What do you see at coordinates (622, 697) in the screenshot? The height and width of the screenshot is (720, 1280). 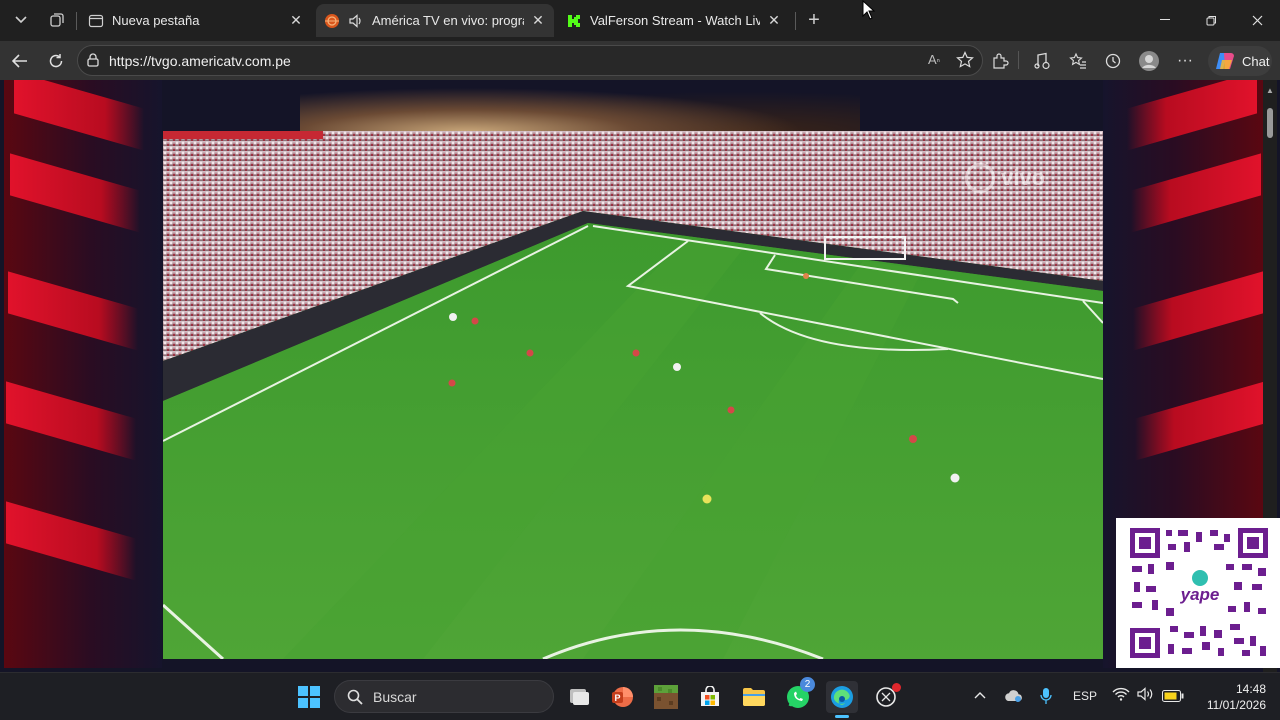 I see `powerpoint-icon: P` at bounding box center [622, 697].